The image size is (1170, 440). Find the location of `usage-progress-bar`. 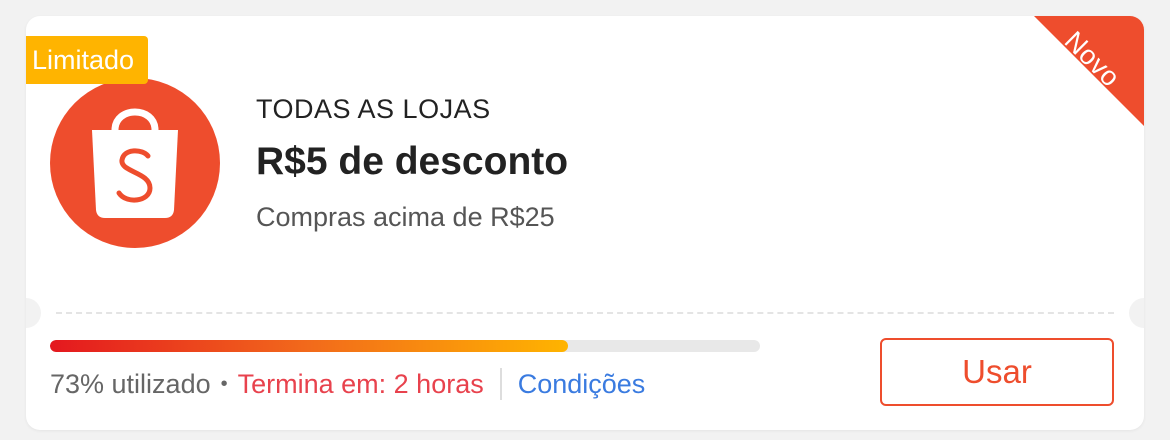

usage-progress-bar is located at coordinates (405, 346).